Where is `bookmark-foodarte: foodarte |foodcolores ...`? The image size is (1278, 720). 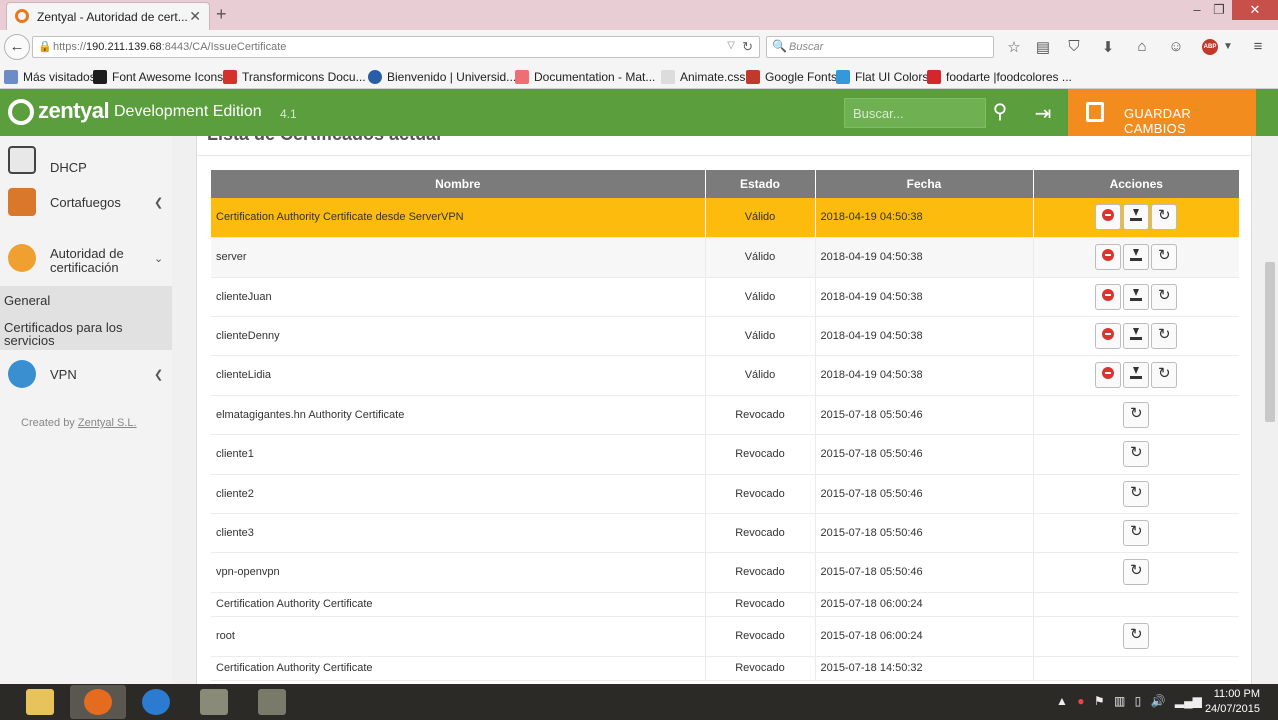 bookmark-foodarte: foodarte |foodcolores ... is located at coordinates (999, 77).